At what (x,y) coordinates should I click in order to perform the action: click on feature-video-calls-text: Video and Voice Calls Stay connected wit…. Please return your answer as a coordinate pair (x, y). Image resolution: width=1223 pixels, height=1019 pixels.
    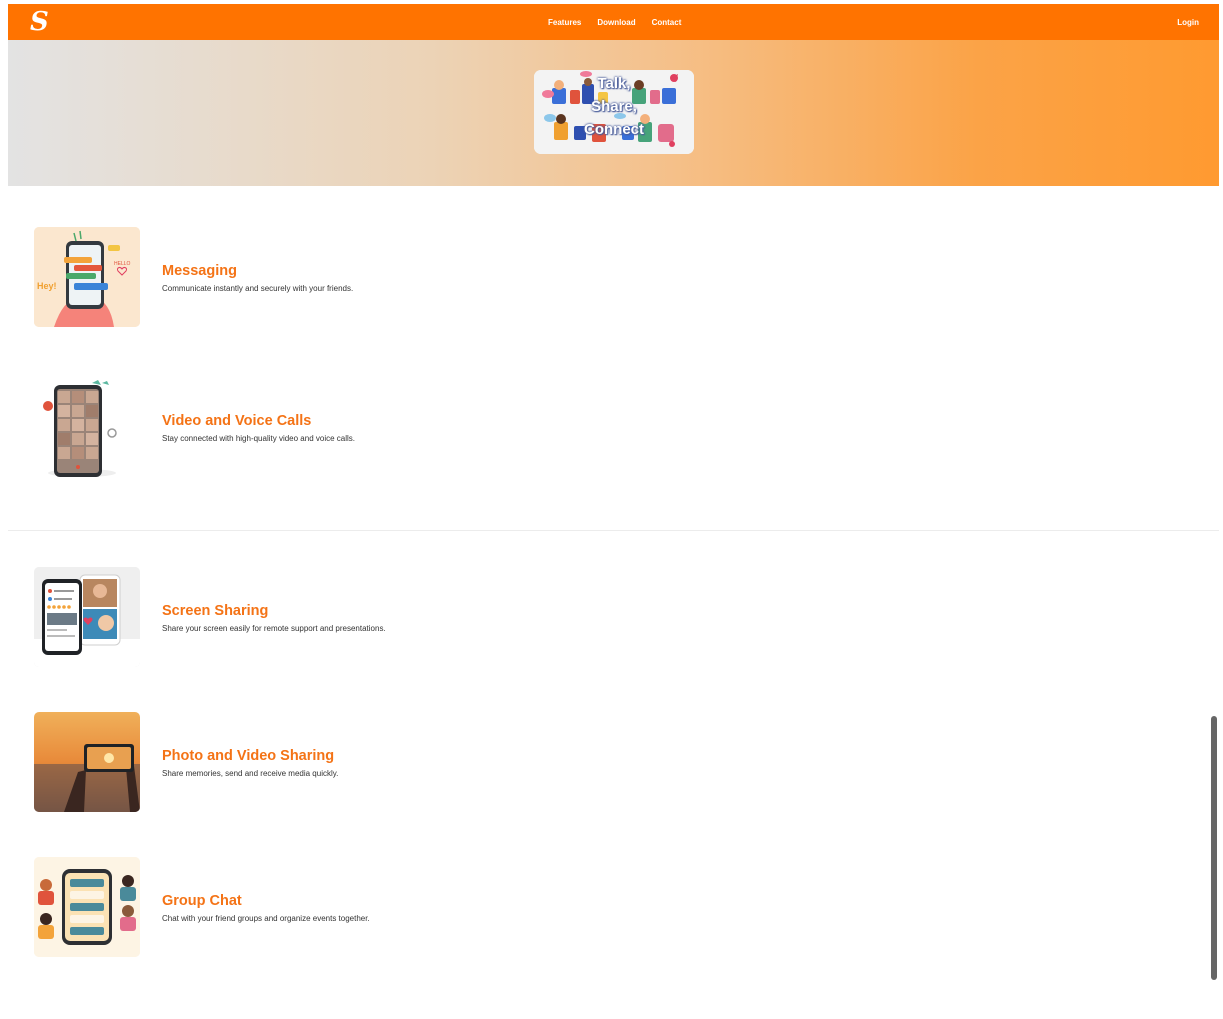
    Looking at the image, I should click on (258, 427).